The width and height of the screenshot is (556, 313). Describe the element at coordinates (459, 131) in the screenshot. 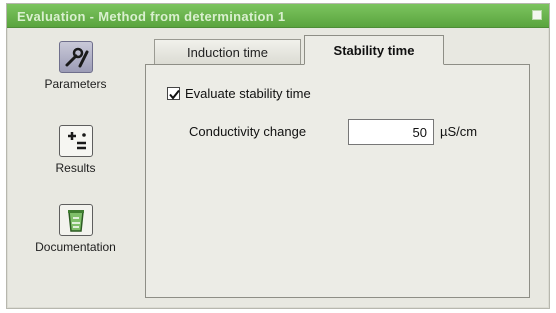

I see `conductivity-unit-label: µS/cm` at that location.